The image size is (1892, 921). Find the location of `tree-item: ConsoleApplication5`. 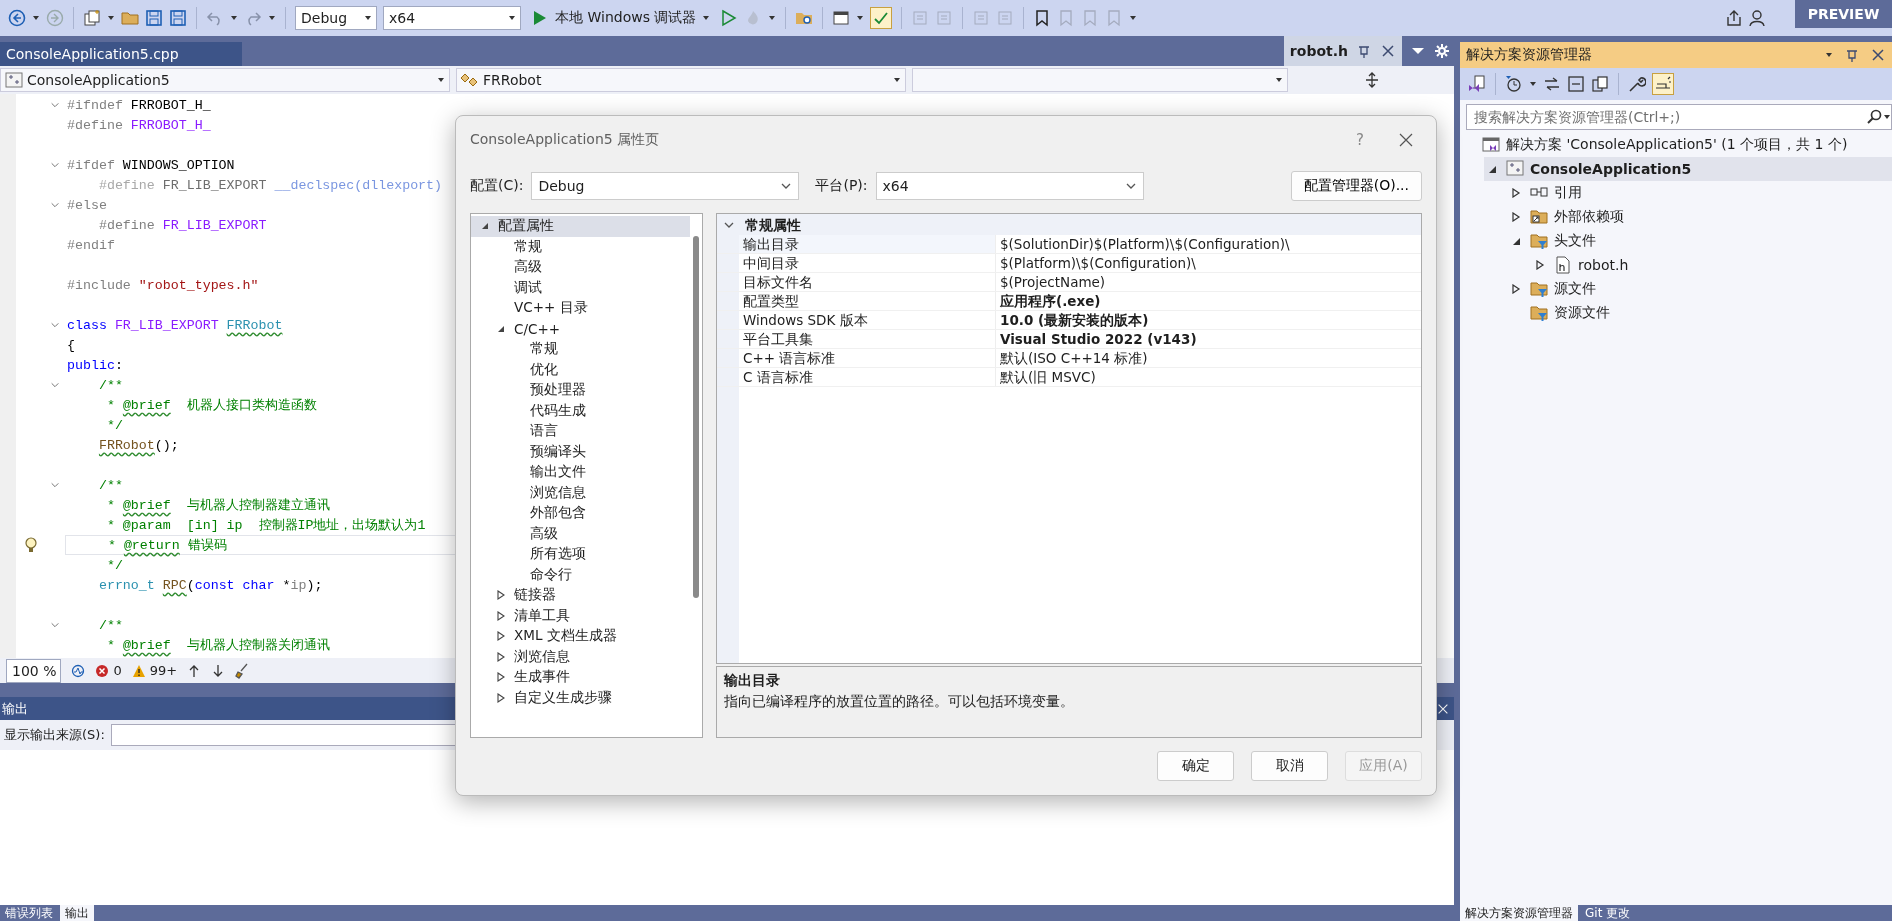

tree-item: ConsoleApplication5 is located at coordinates (1688, 169).